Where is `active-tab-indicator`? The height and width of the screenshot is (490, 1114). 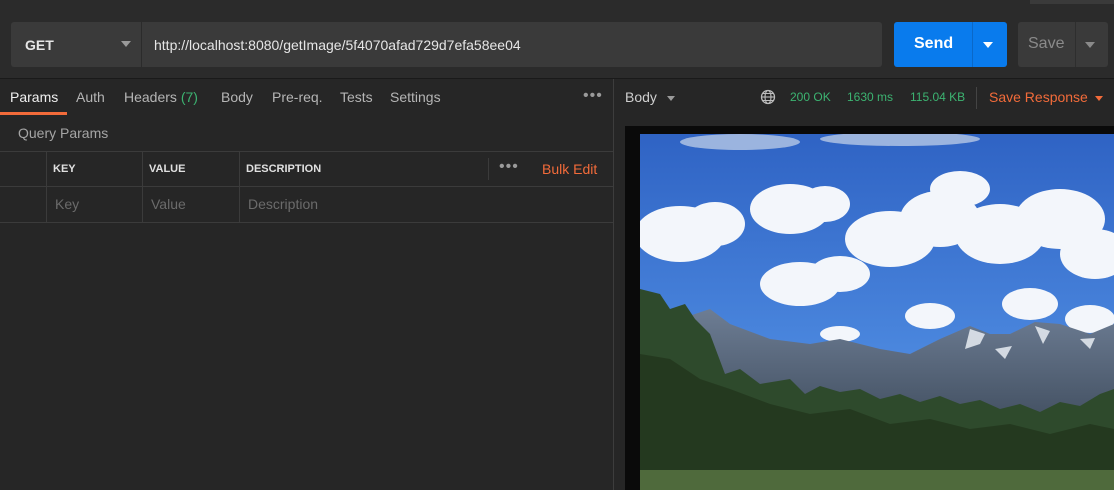 active-tab-indicator is located at coordinates (33, 113).